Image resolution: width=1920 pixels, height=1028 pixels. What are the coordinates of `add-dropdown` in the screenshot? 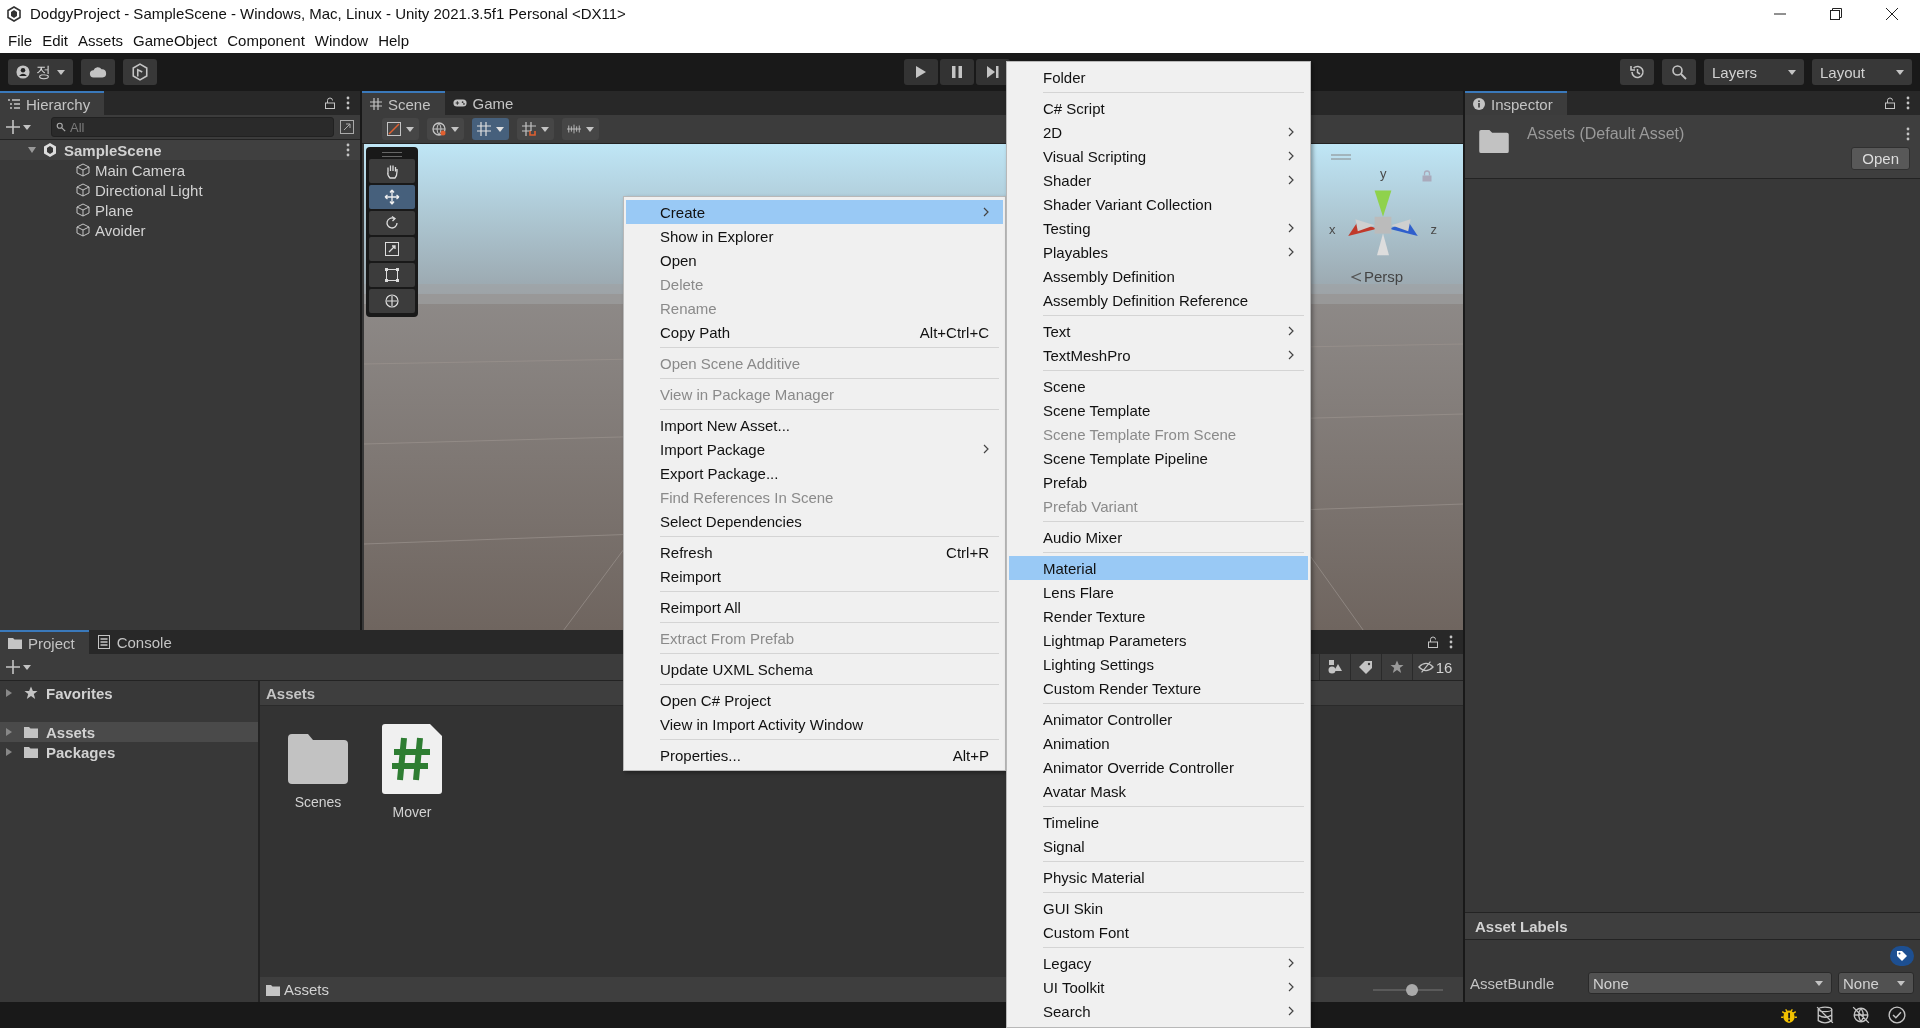 It's located at (18, 127).